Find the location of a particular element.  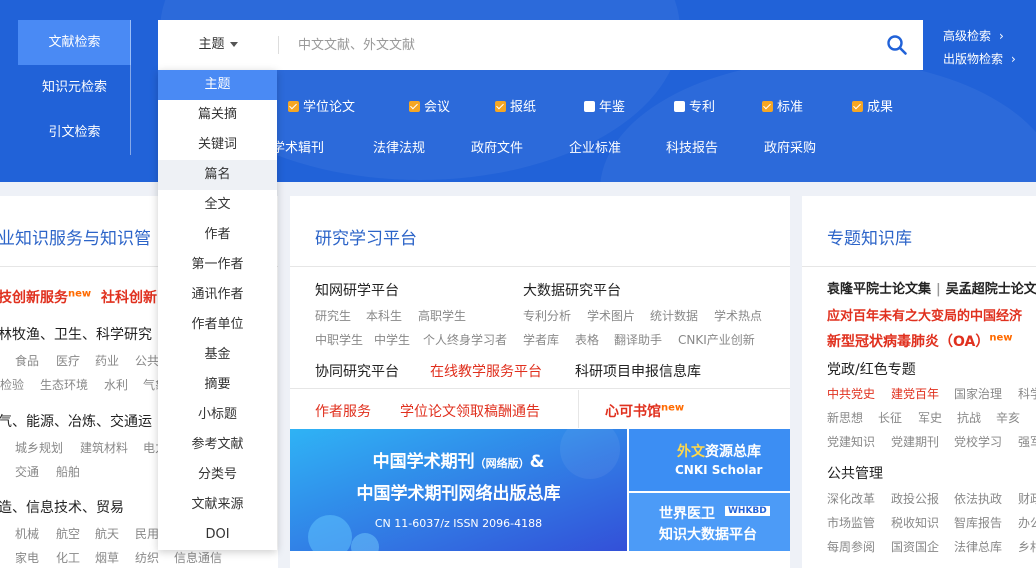

topic-item: 科学 is located at coordinates (1027, 393).